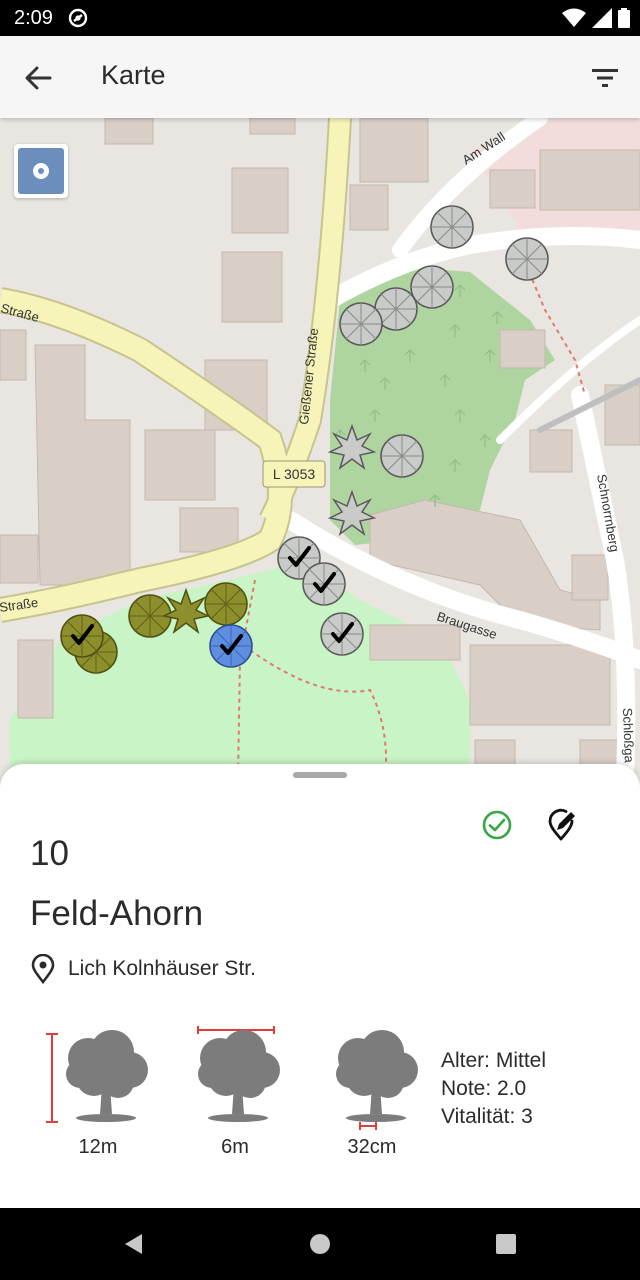  Describe the element at coordinates (134, 1244) in the screenshot. I see `nav-back-icon` at that location.